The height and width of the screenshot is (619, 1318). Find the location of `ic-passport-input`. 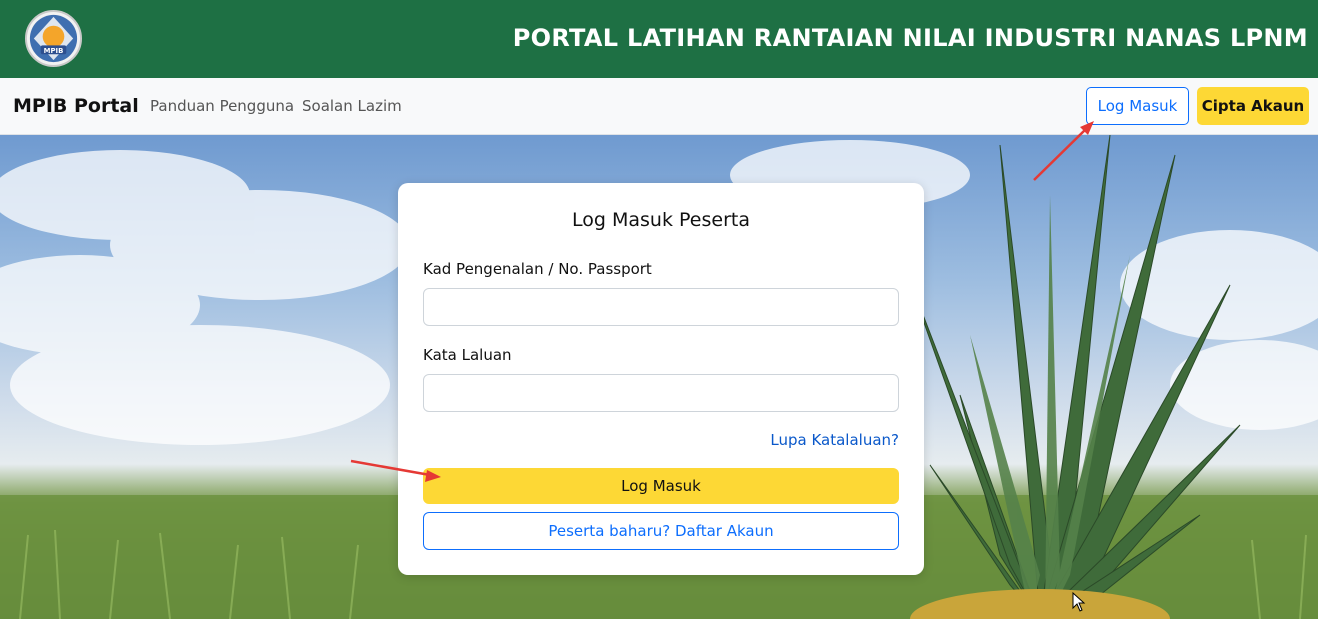

ic-passport-input is located at coordinates (661, 307).